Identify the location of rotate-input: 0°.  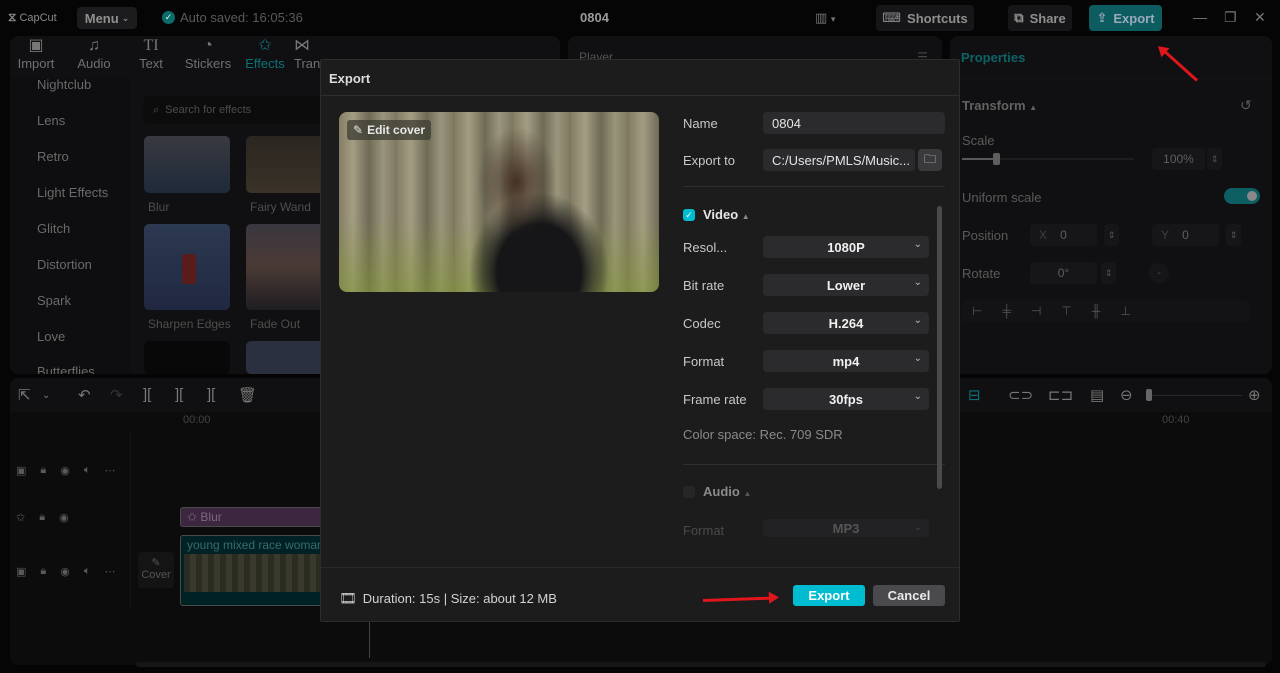
(1063, 273).